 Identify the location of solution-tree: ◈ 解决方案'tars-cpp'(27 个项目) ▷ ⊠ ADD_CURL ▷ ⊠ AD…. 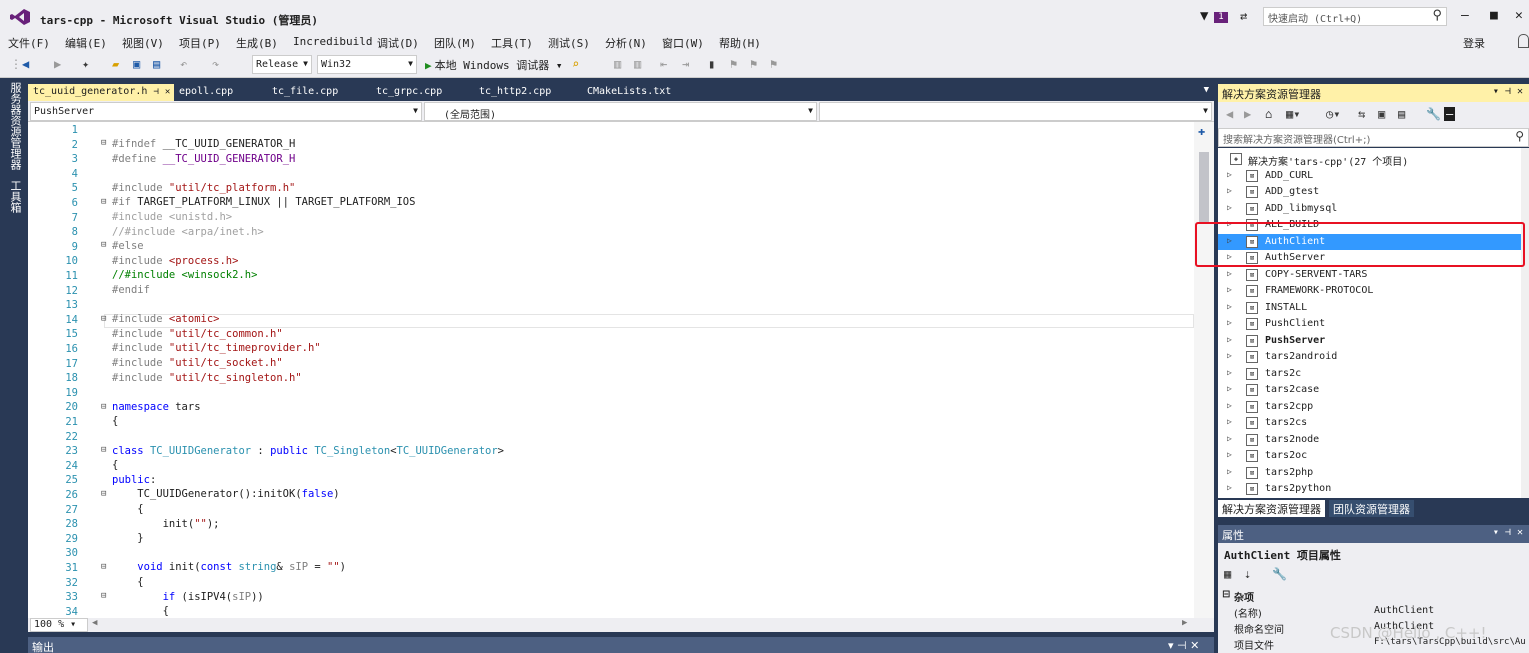
(1373, 323).